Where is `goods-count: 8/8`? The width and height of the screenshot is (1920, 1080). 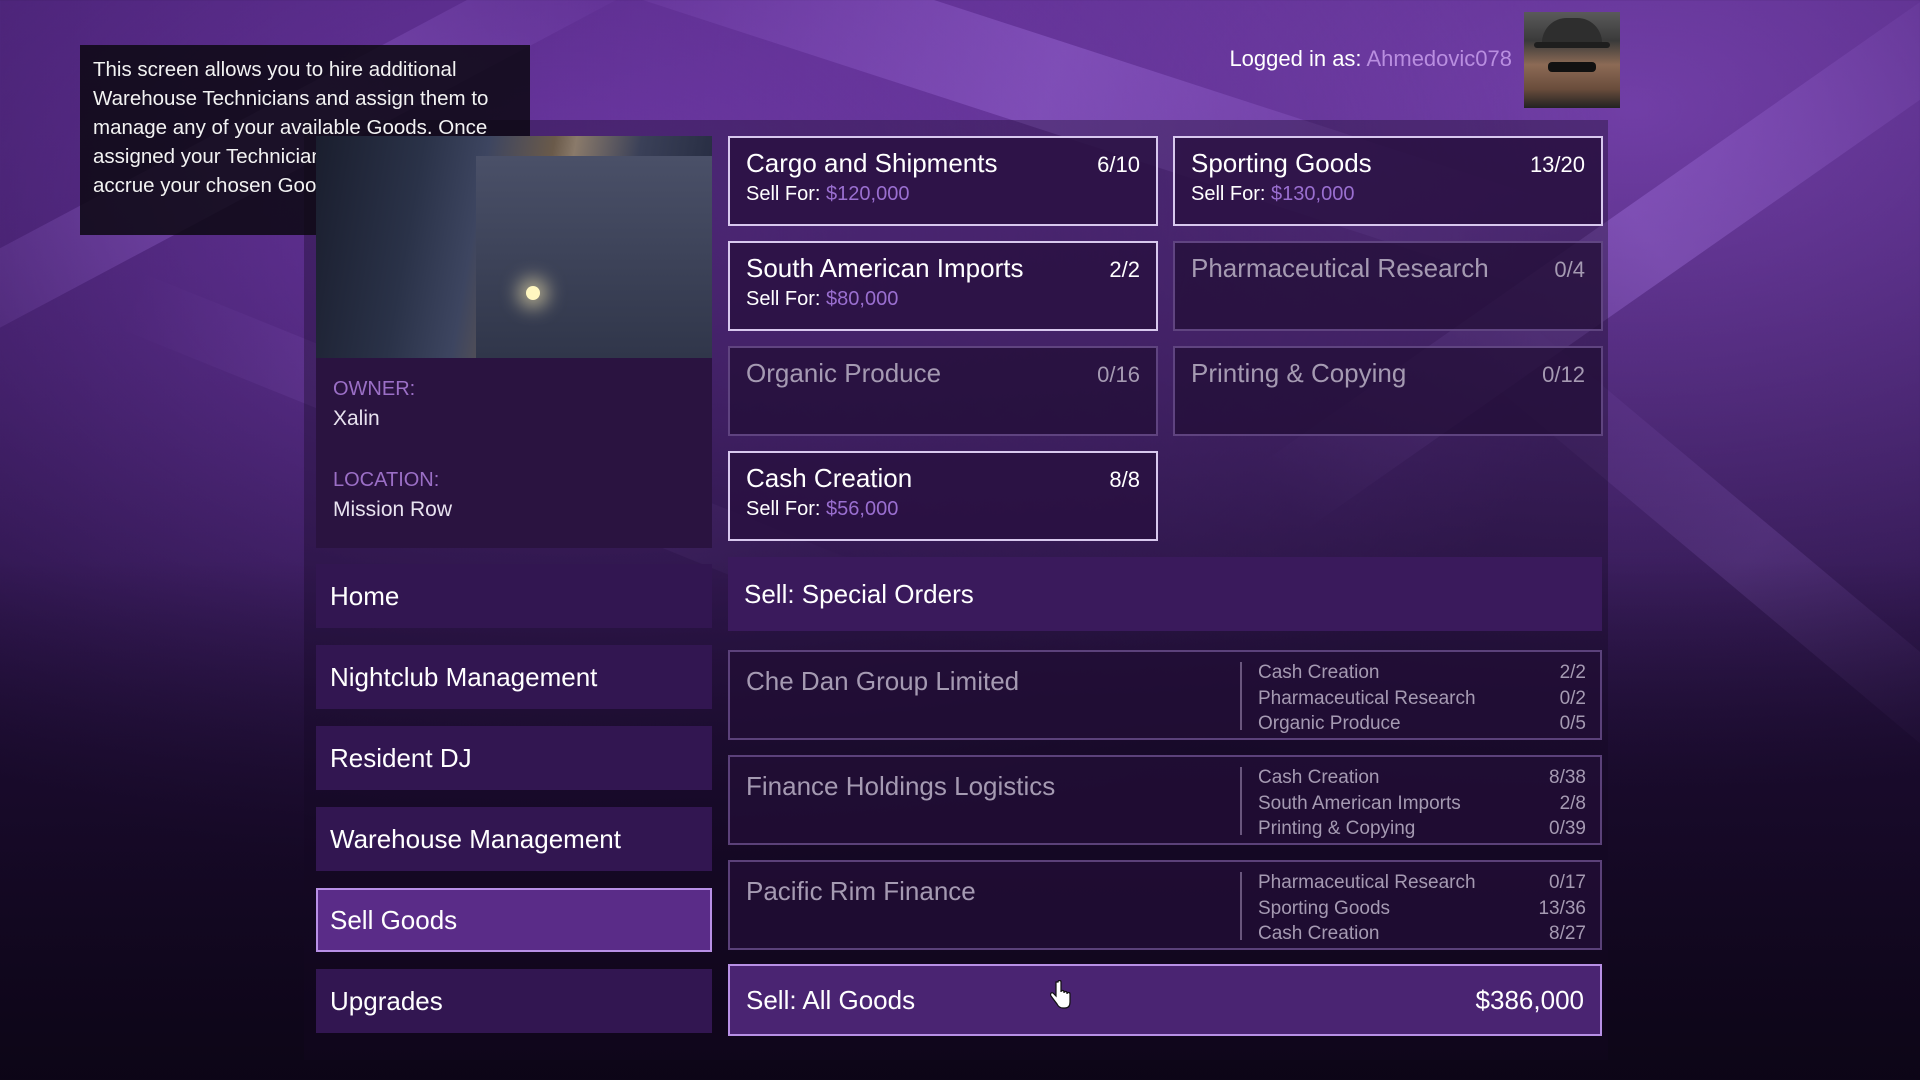 goods-count: 8/8 is located at coordinates (1124, 479).